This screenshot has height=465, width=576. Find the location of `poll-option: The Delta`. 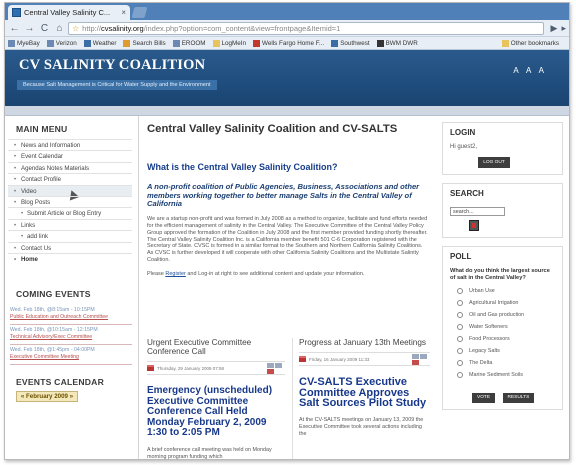

poll-option: The Delta is located at coordinates (503, 363).